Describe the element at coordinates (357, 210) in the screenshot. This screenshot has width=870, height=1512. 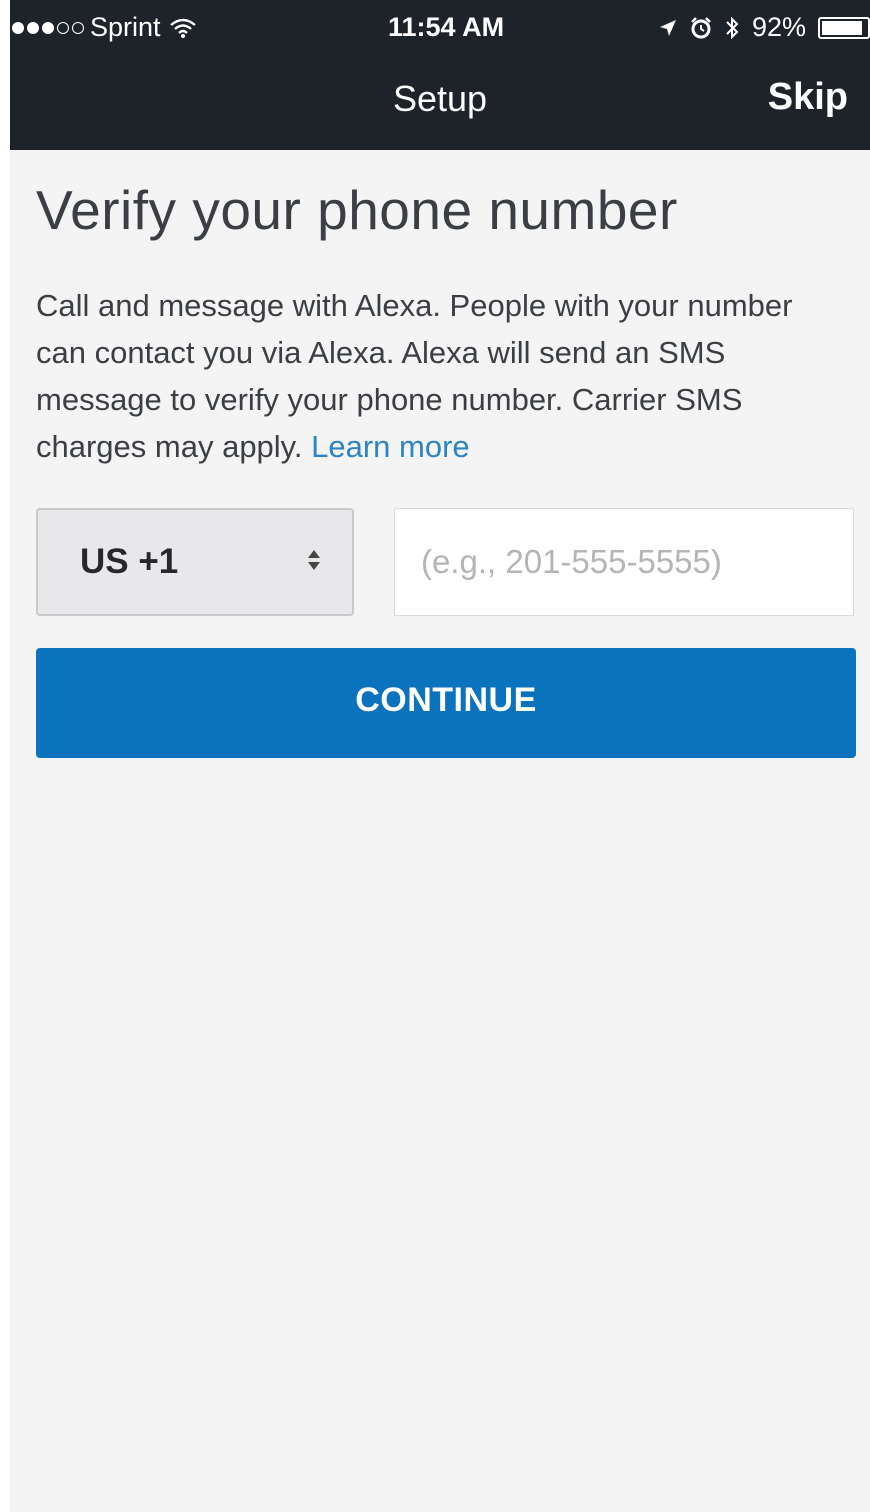
I see `page-title: Verify your phone number` at that location.